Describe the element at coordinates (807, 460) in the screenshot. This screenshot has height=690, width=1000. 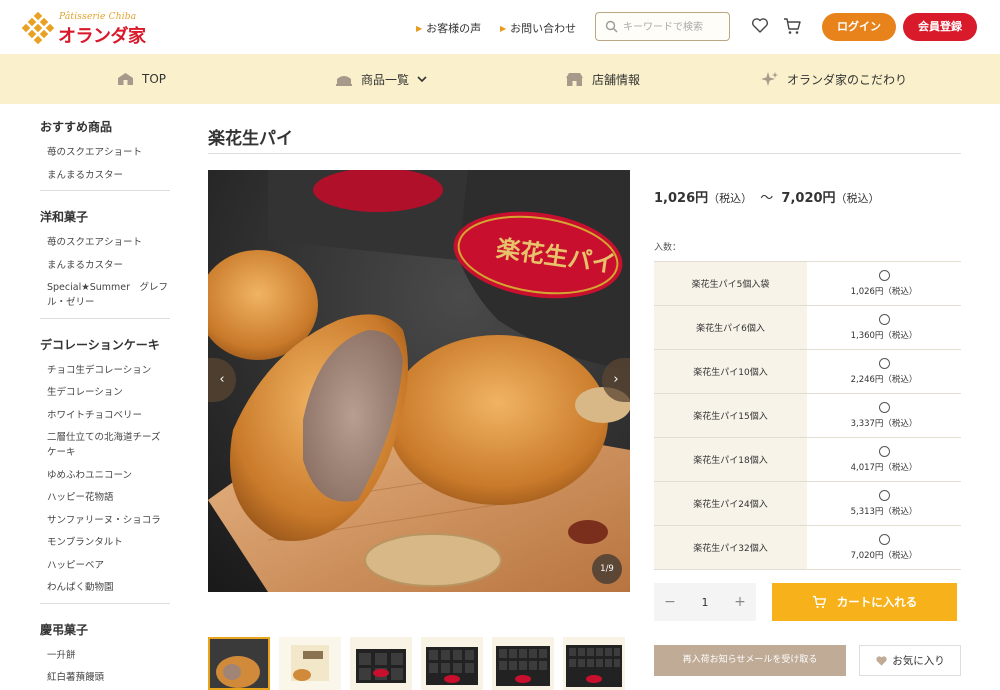
I see `option-row: 楽花生パイ18個入 4,017円（税込）` at that location.